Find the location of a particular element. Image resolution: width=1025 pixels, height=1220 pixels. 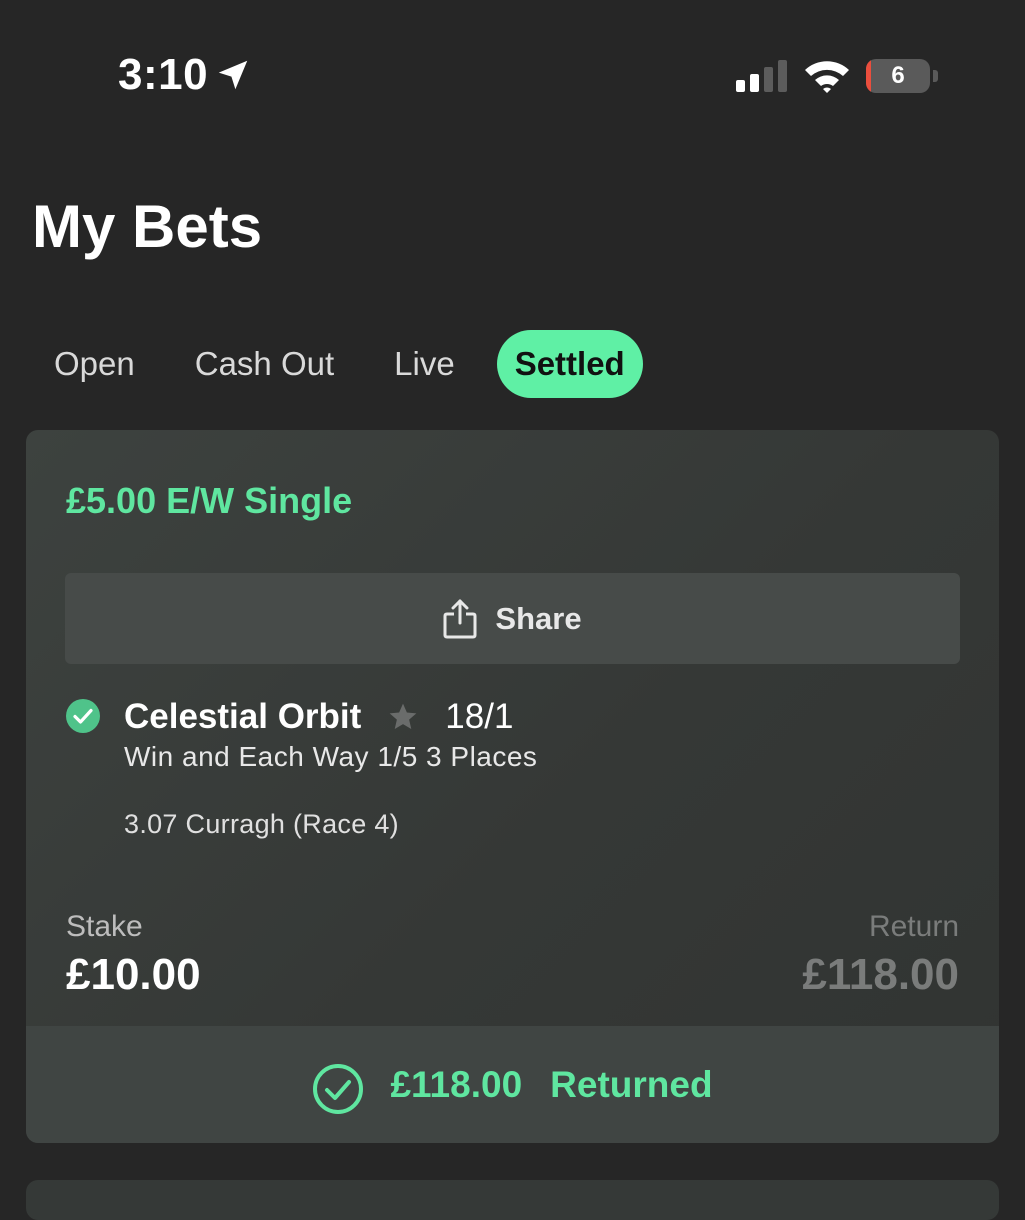

battery-cap is located at coordinates (935, 76).